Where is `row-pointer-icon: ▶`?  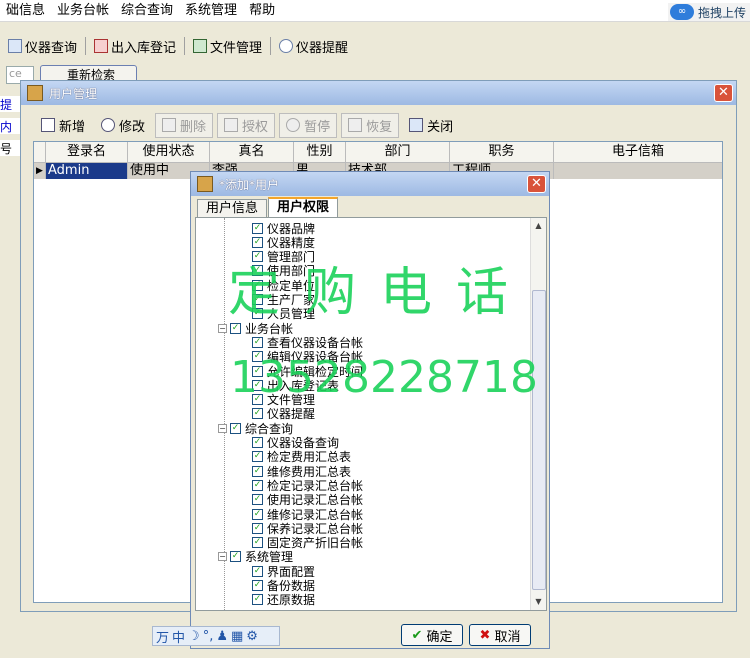
row-pointer-icon: ▶ is located at coordinates (40, 171).